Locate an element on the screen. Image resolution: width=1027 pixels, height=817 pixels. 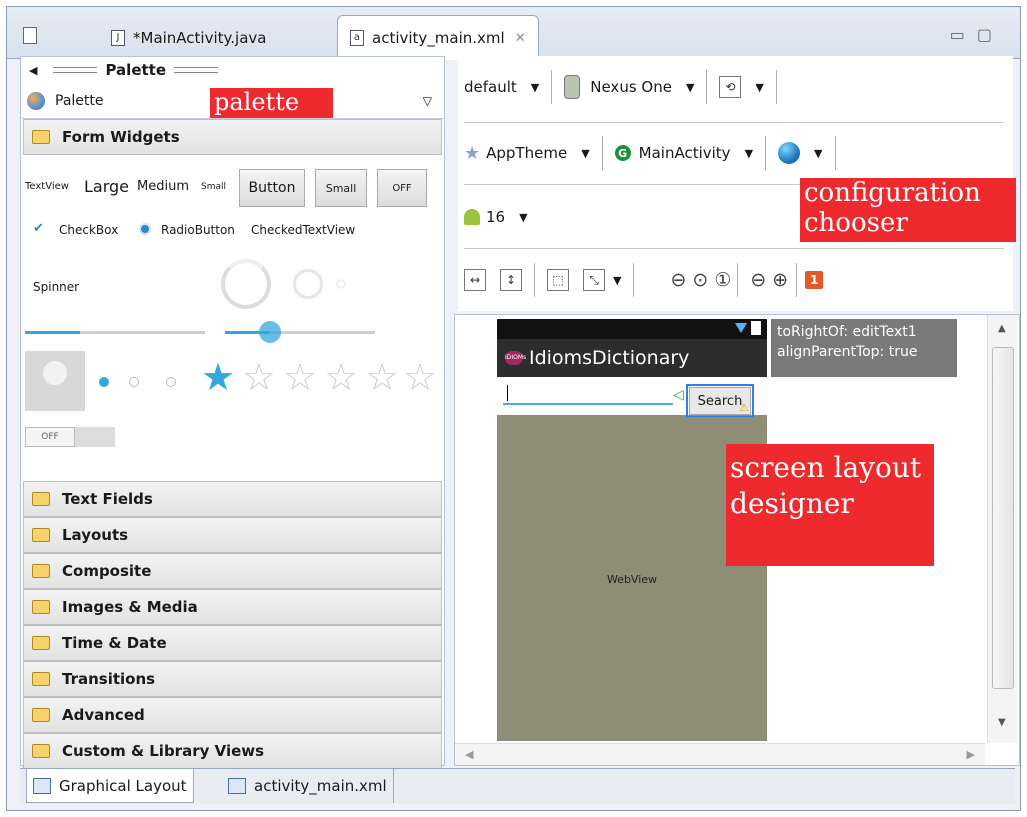
vertical-scrollbar: ▲ ▼ is located at coordinates (1002, 529).